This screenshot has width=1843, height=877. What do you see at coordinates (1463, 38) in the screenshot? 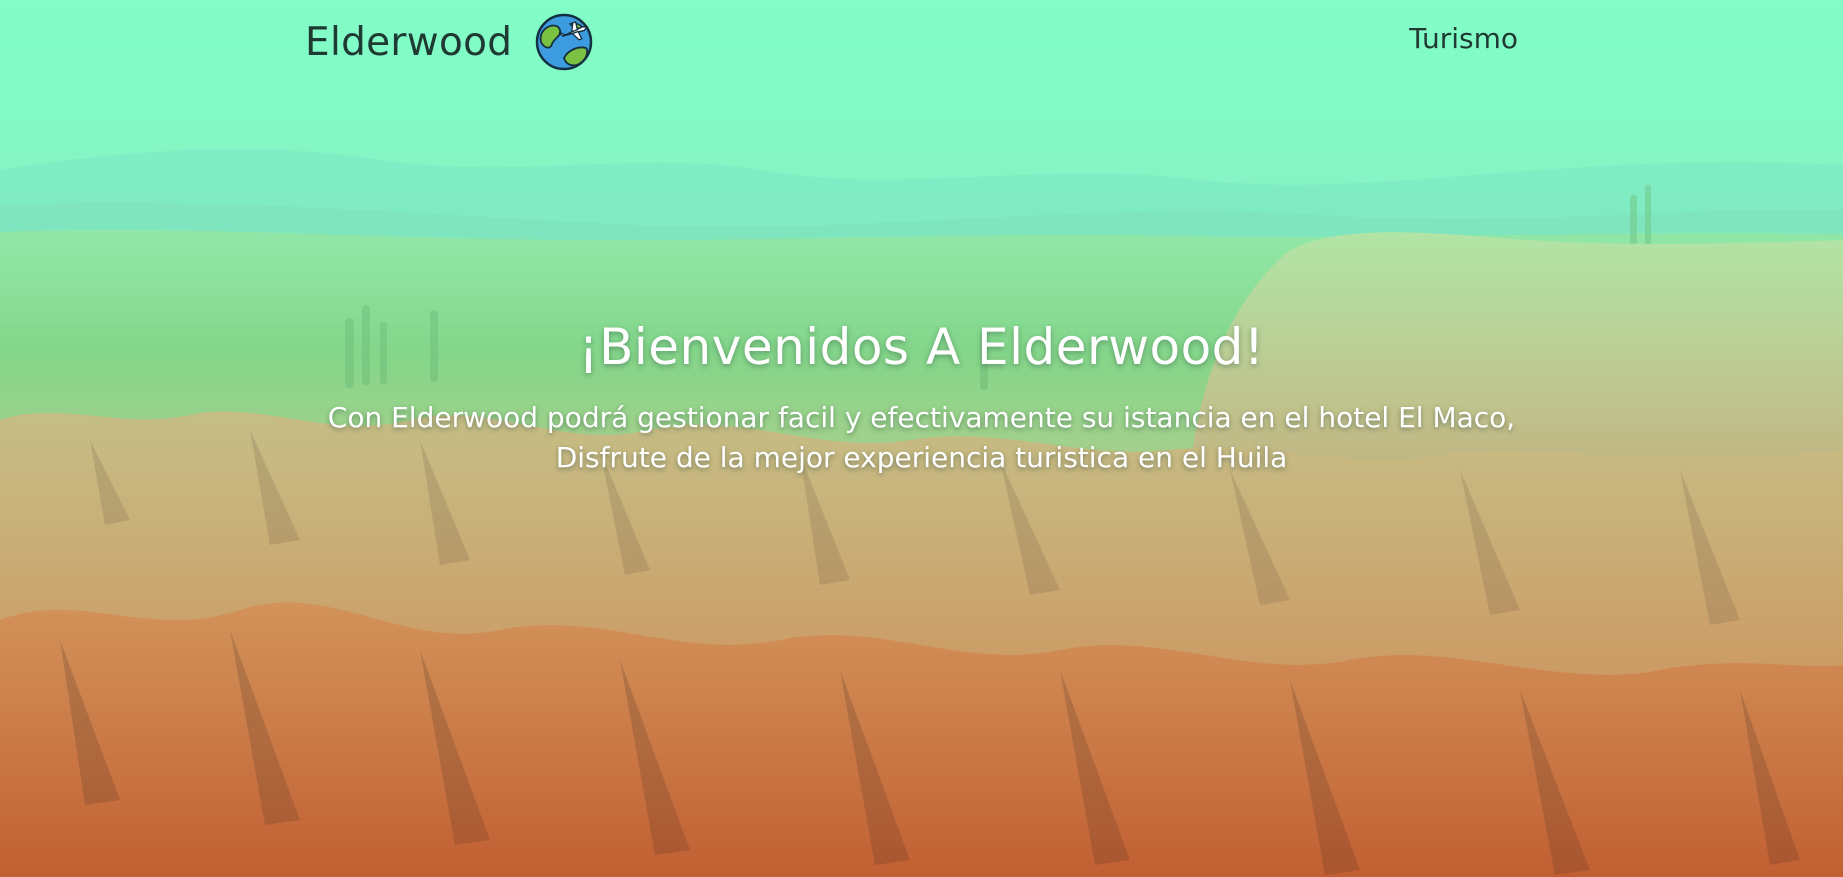
I see `nav-link-turismo: Turismo` at bounding box center [1463, 38].